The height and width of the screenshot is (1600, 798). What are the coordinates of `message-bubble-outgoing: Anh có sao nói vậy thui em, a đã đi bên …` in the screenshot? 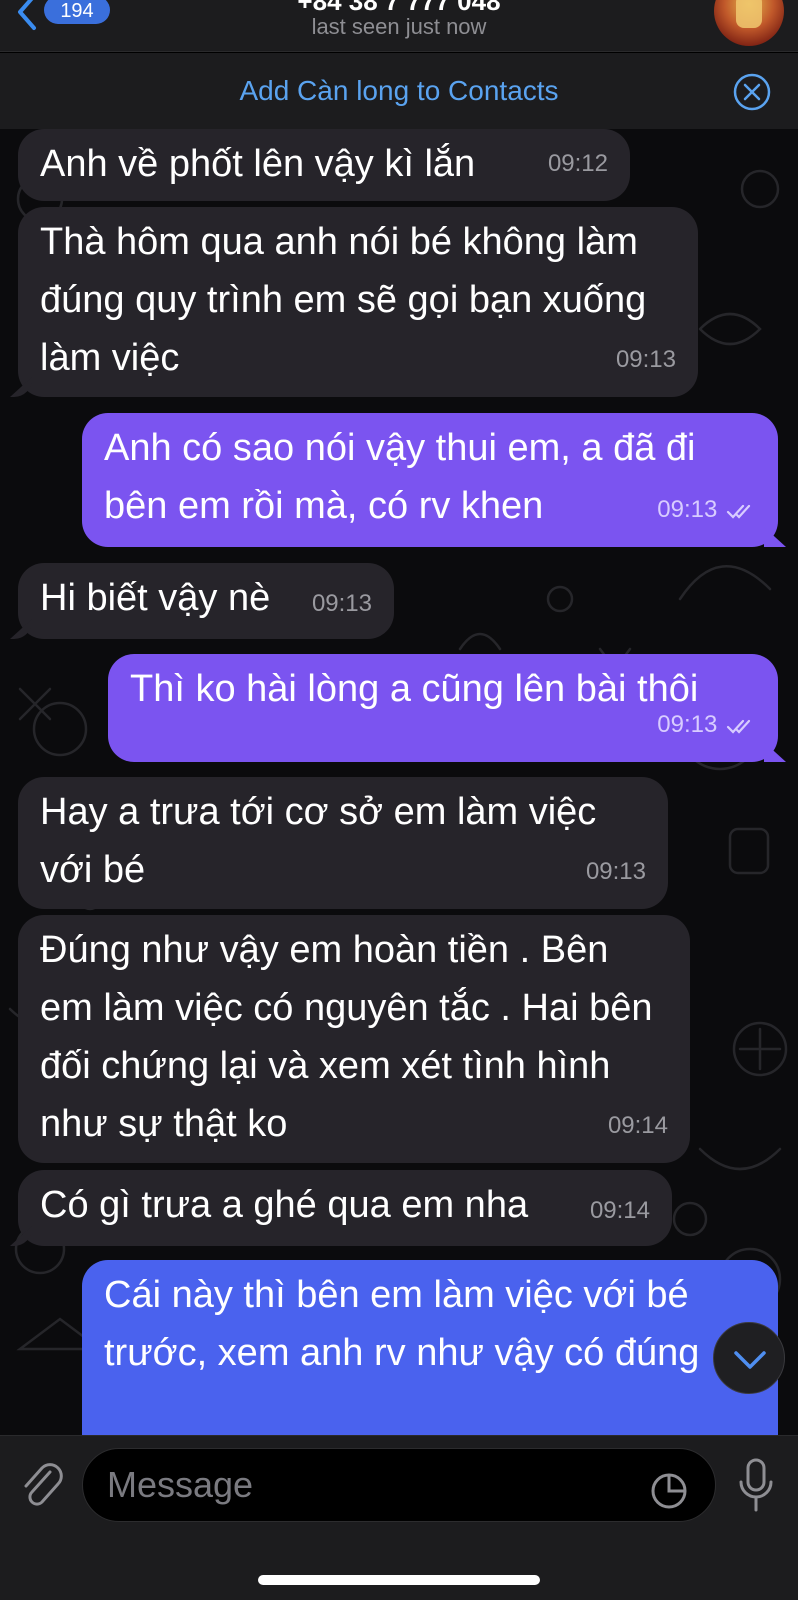 It's located at (430, 480).